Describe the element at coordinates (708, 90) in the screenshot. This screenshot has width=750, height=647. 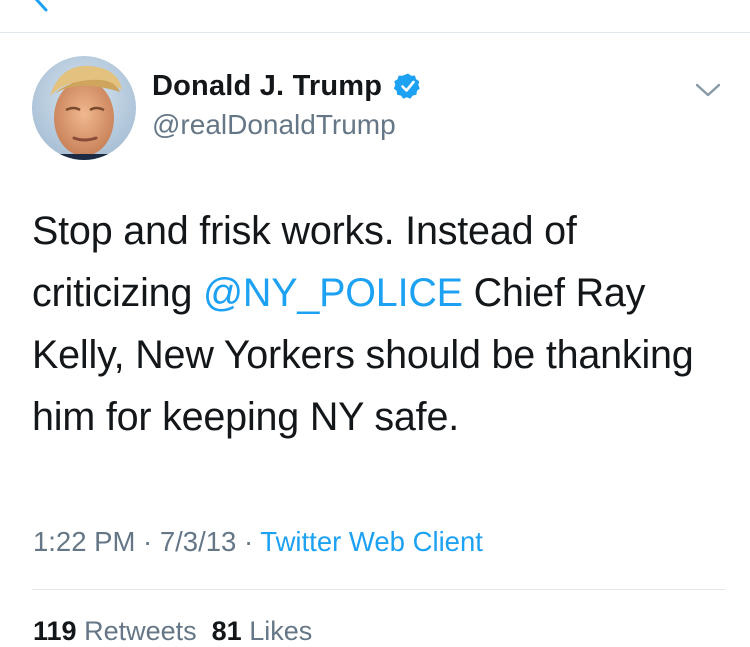
I see `chevron-down-icon` at that location.